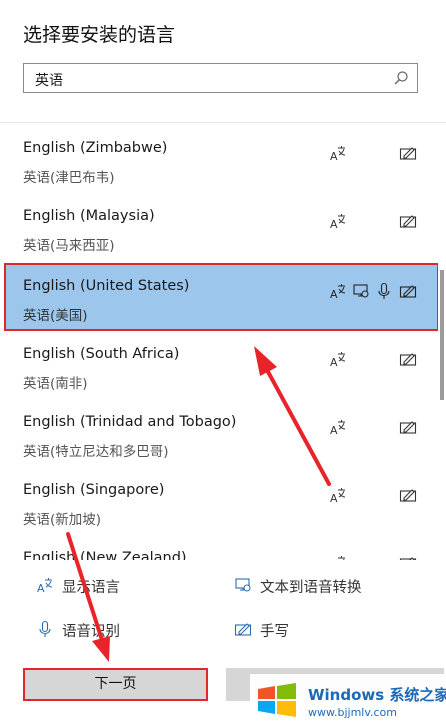 The height and width of the screenshot is (726, 446). What do you see at coordinates (220, 78) in the screenshot?
I see `search-box: 英语` at bounding box center [220, 78].